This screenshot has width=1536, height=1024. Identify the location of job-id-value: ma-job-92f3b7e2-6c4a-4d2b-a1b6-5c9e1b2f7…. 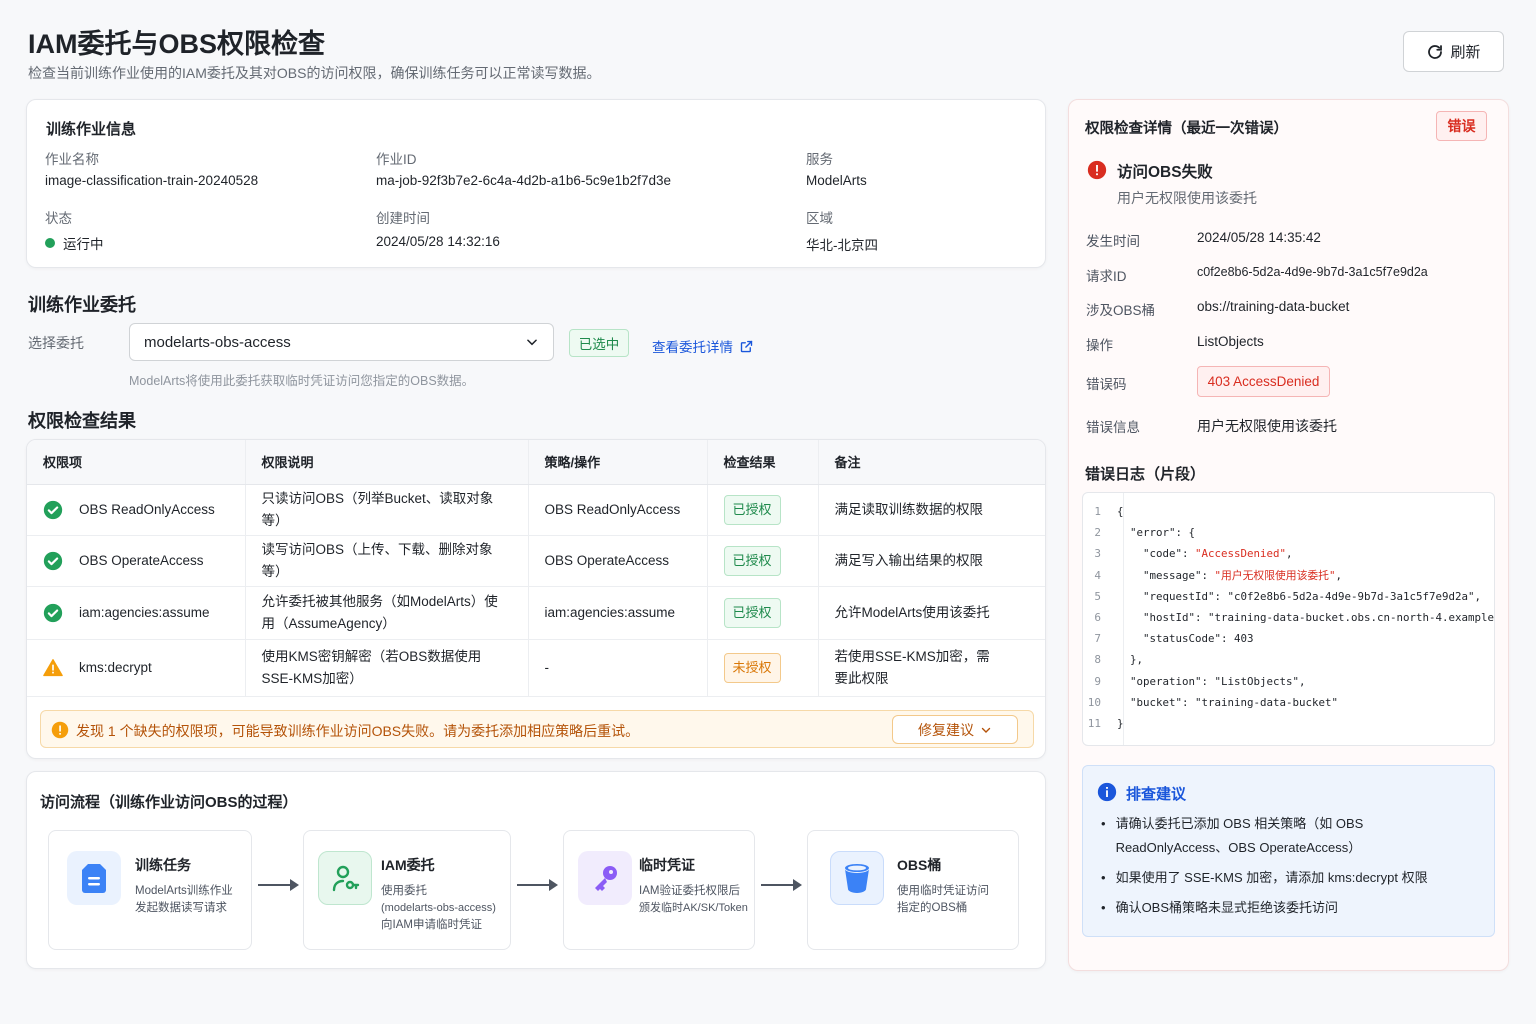
(523, 180).